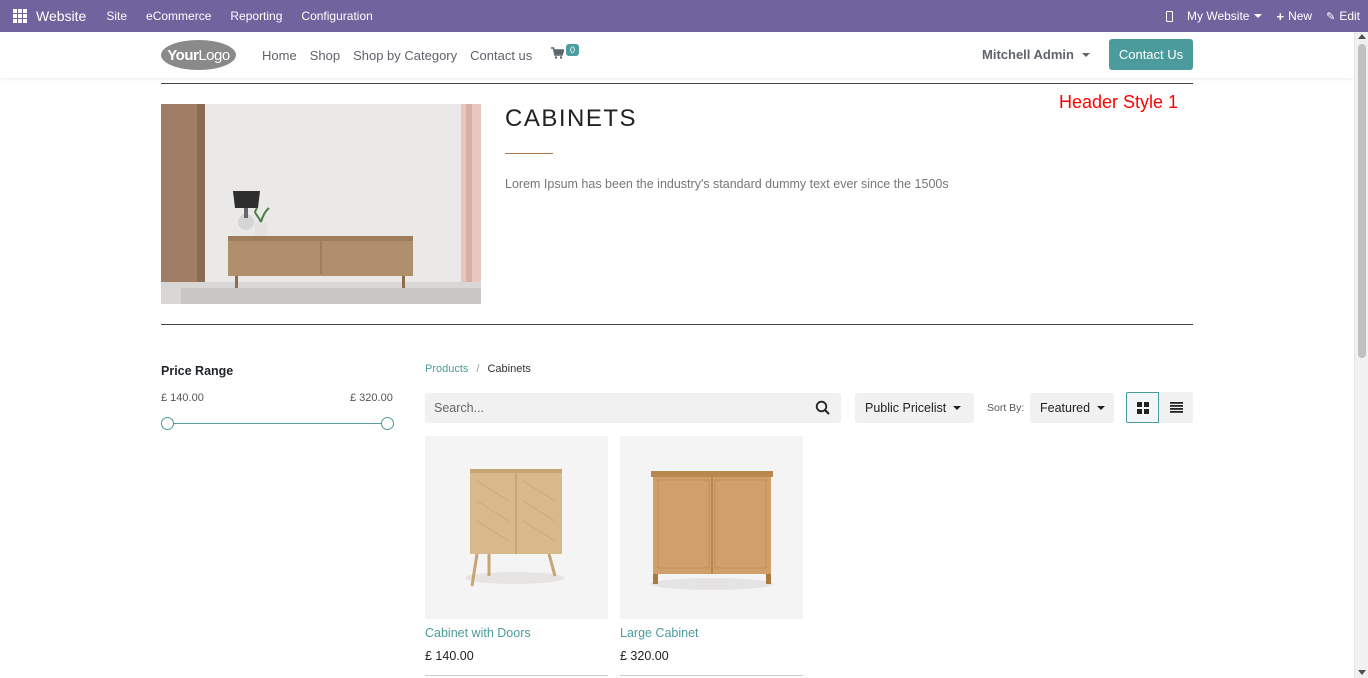 Image resolution: width=1368 pixels, height=678 pixels. I want to click on new-label: New, so click(1300, 16).